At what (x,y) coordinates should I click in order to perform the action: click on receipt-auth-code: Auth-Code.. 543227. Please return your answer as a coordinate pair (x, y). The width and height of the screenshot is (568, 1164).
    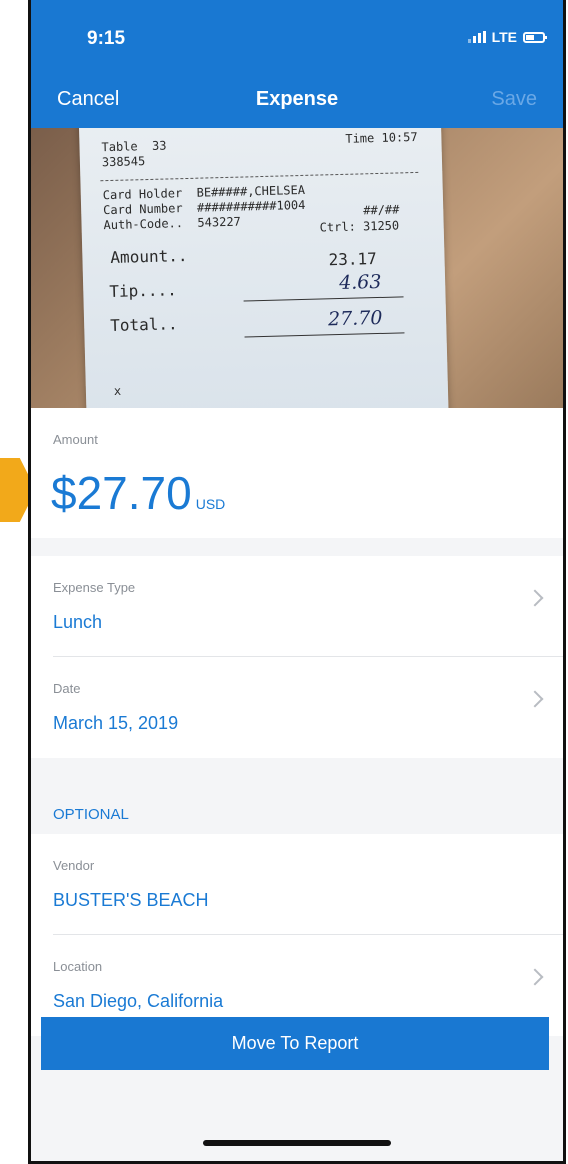
    Looking at the image, I should click on (172, 223).